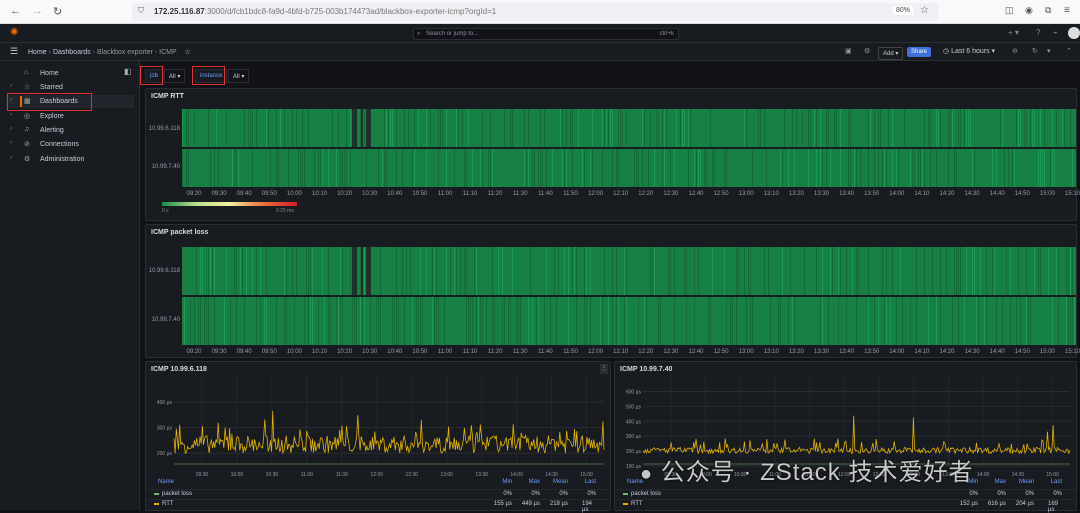  Describe the element at coordinates (70, 144) in the screenshot. I see `sidebar-item-connections: › ⊘ Connections` at that location.